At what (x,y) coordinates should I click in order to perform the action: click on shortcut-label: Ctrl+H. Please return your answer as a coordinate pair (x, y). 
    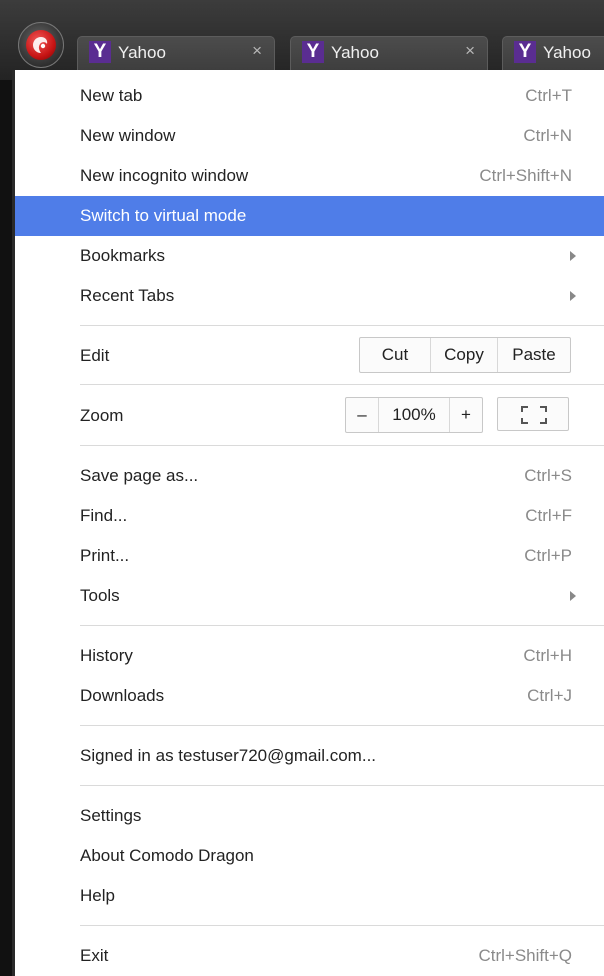
    Looking at the image, I should click on (547, 655).